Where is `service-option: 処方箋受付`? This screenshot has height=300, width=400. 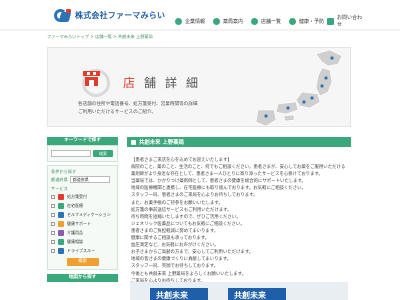 service-option: 処方箋受付 is located at coordinates (82, 196).